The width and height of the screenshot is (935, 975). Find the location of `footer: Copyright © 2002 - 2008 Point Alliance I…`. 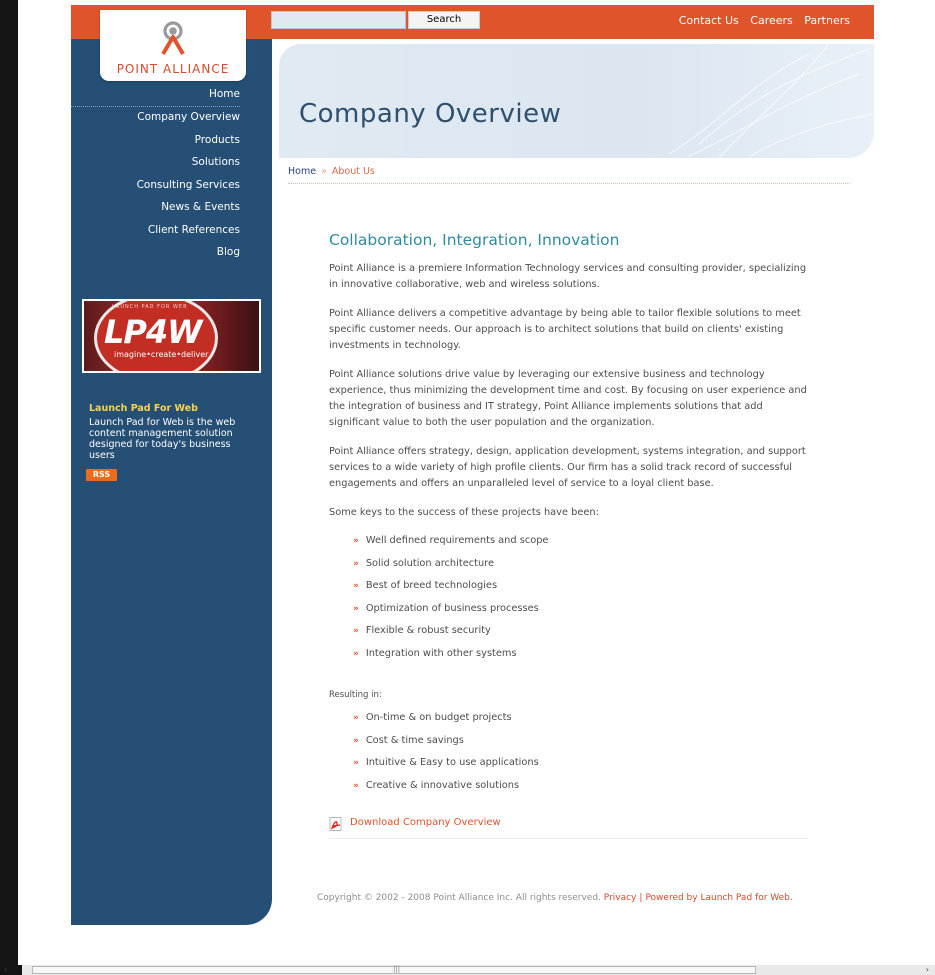

footer: Copyright © 2002 - 2008 Point Alliance I… is located at coordinates (555, 898).